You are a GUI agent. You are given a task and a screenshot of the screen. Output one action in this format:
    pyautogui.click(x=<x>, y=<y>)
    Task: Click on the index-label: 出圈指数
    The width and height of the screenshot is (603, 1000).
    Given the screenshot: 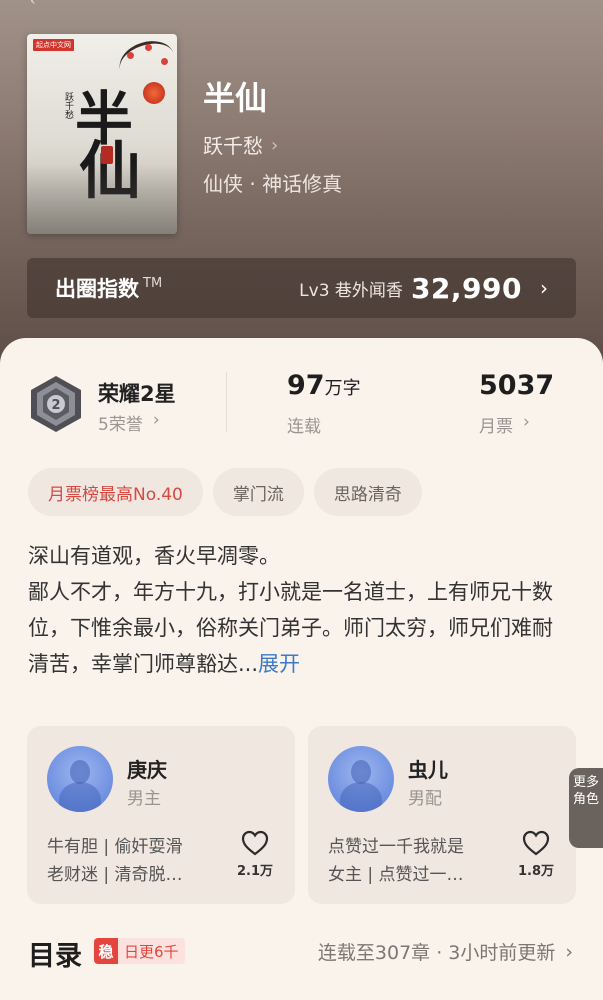 What is the action you would take?
    pyautogui.click(x=97, y=289)
    